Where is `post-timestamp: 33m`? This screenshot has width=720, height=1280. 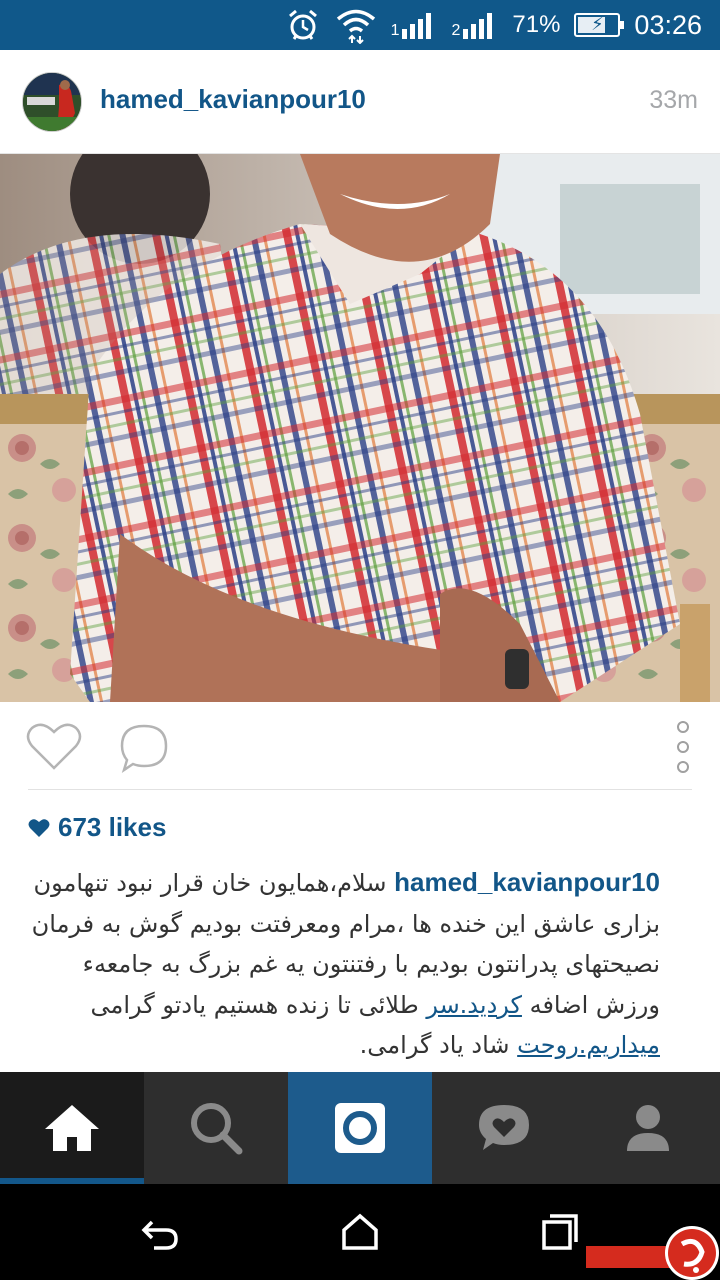
post-timestamp: 33m is located at coordinates (673, 100).